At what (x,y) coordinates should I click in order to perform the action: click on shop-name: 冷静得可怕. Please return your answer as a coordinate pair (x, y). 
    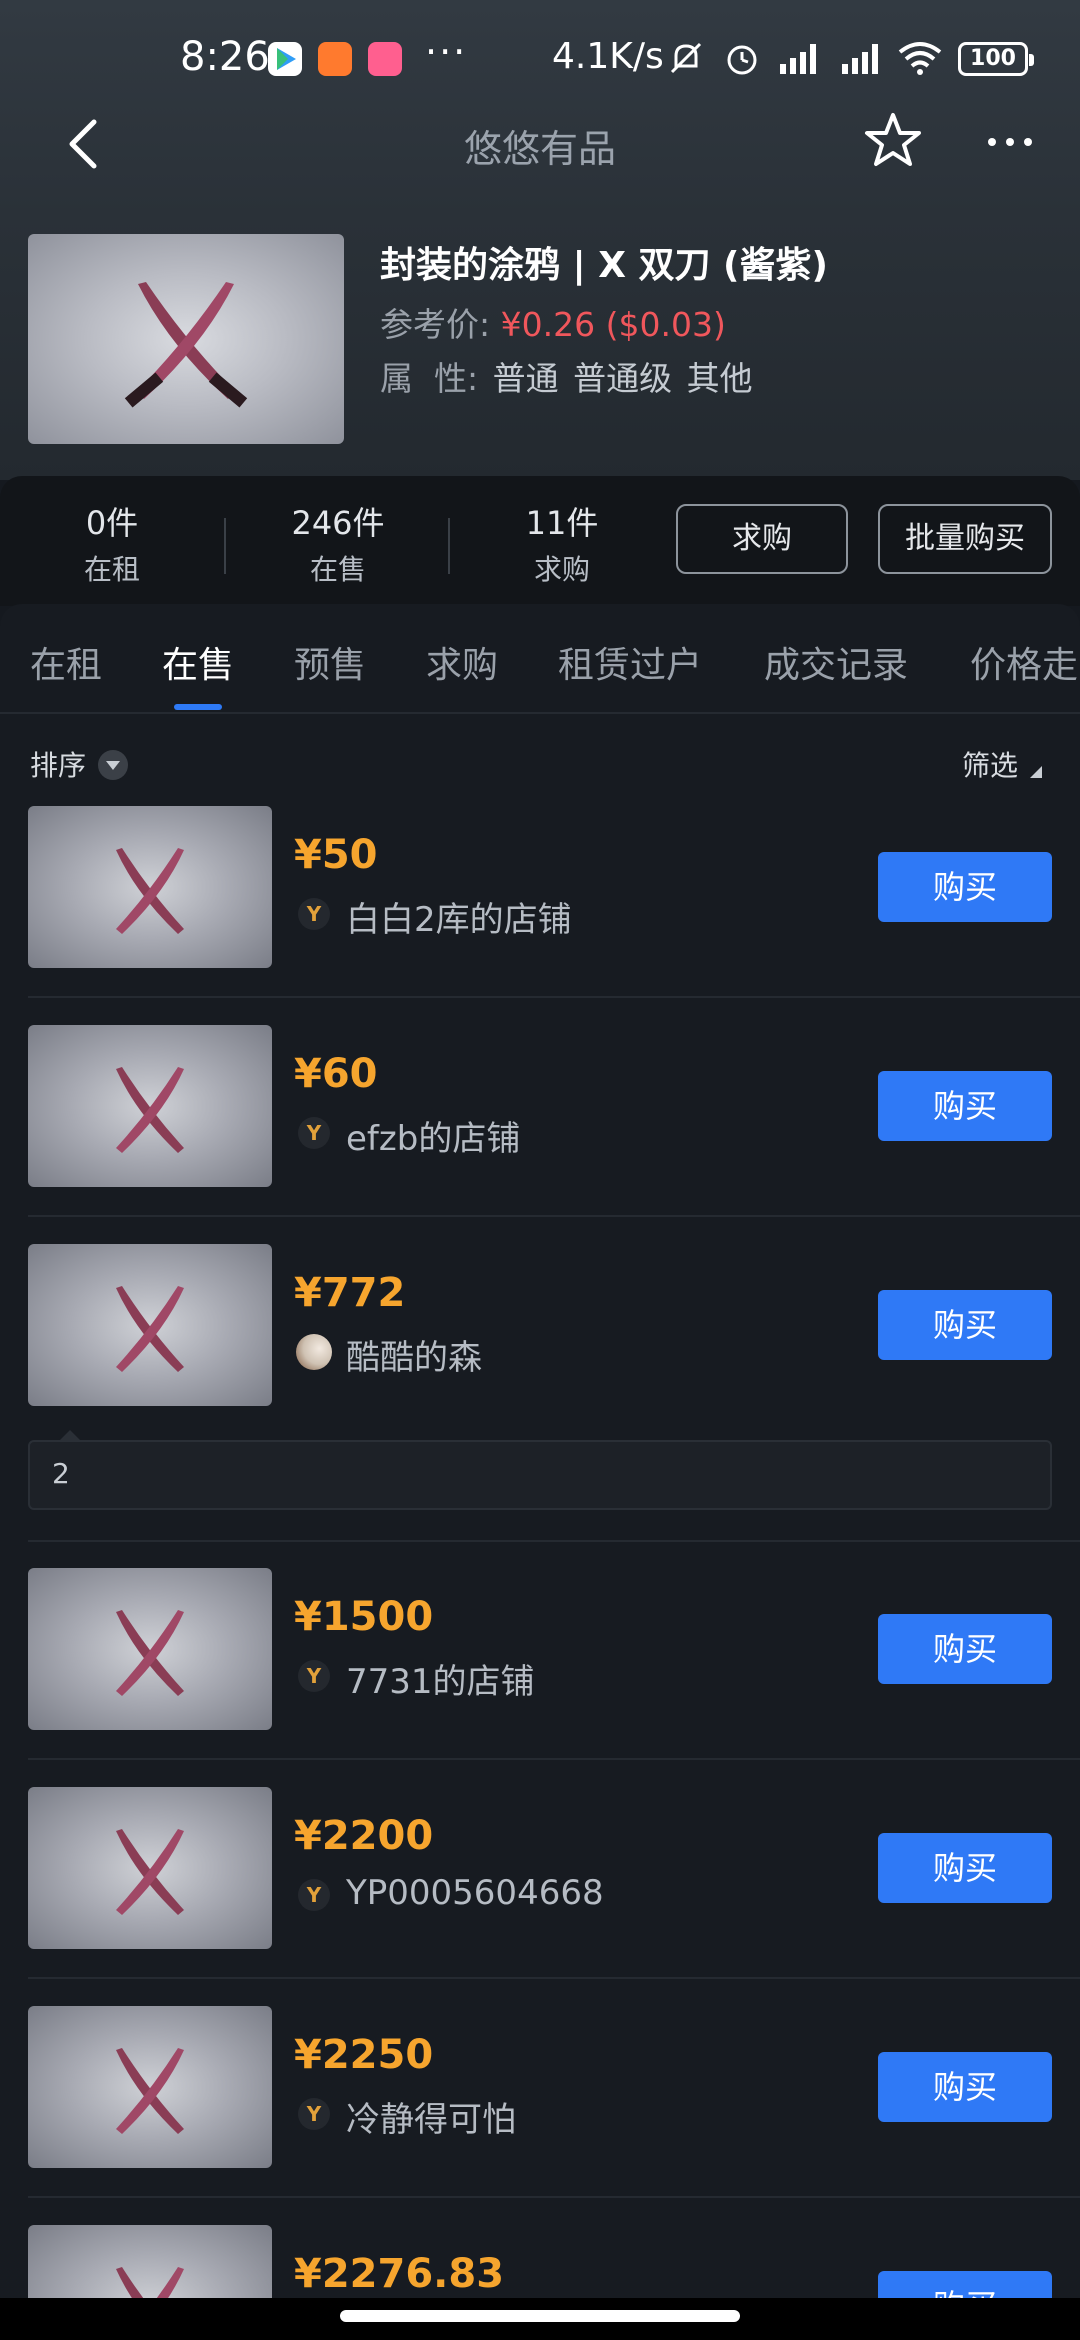
    Looking at the image, I should click on (431, 2116).